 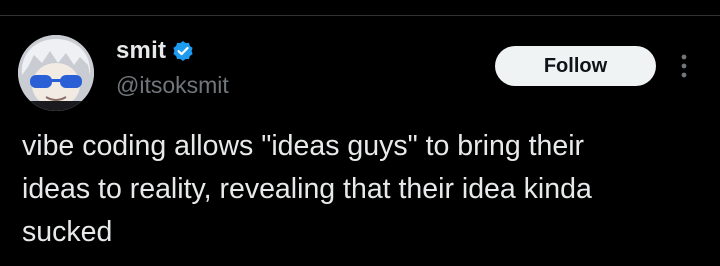 I want to click on avatar, so click(x=56, y=73).